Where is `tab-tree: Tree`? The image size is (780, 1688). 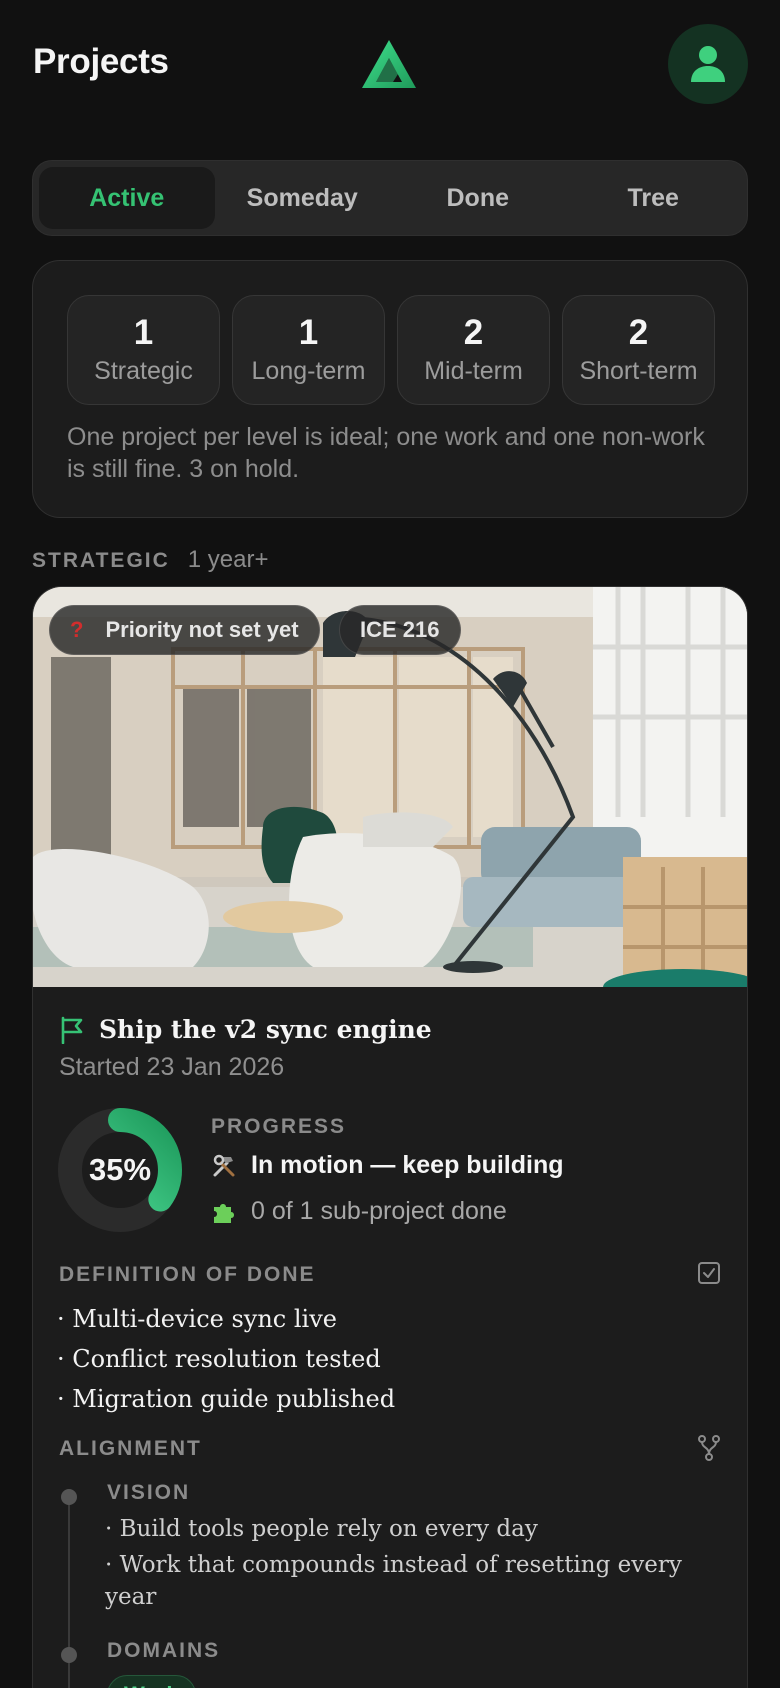 tab-tree: Tree is located at coordinates (654, 198).